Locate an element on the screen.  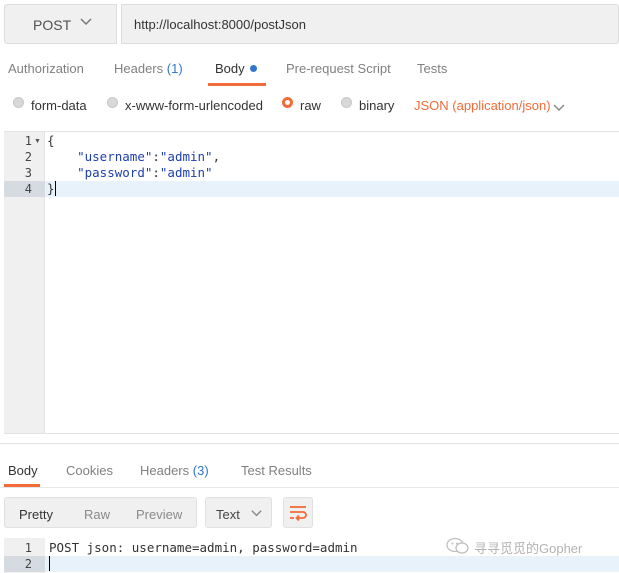
response-headers-count: (3) is located at coordinates (200, 470).